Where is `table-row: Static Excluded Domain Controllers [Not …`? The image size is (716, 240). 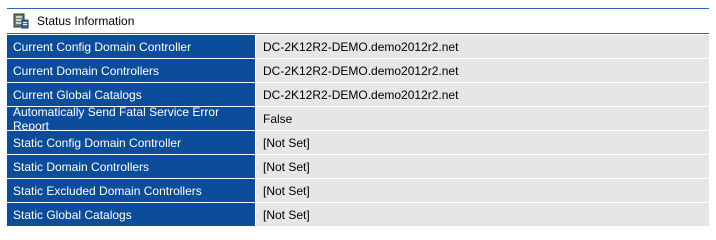
table-row: Static Excluded Domain Controllers [Not … is located at coordinates (358, 191).